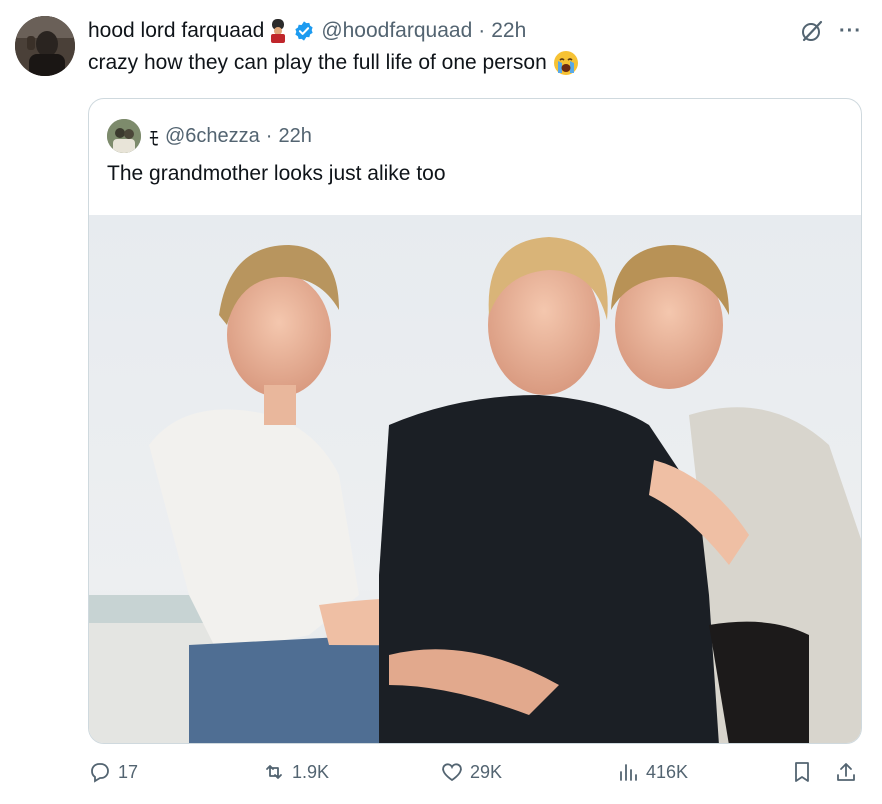 This screenshot has width=882, height=804. I want to click on quoted-tweet-header: ﾓ @6chezza · 22h, so click(209, 136).